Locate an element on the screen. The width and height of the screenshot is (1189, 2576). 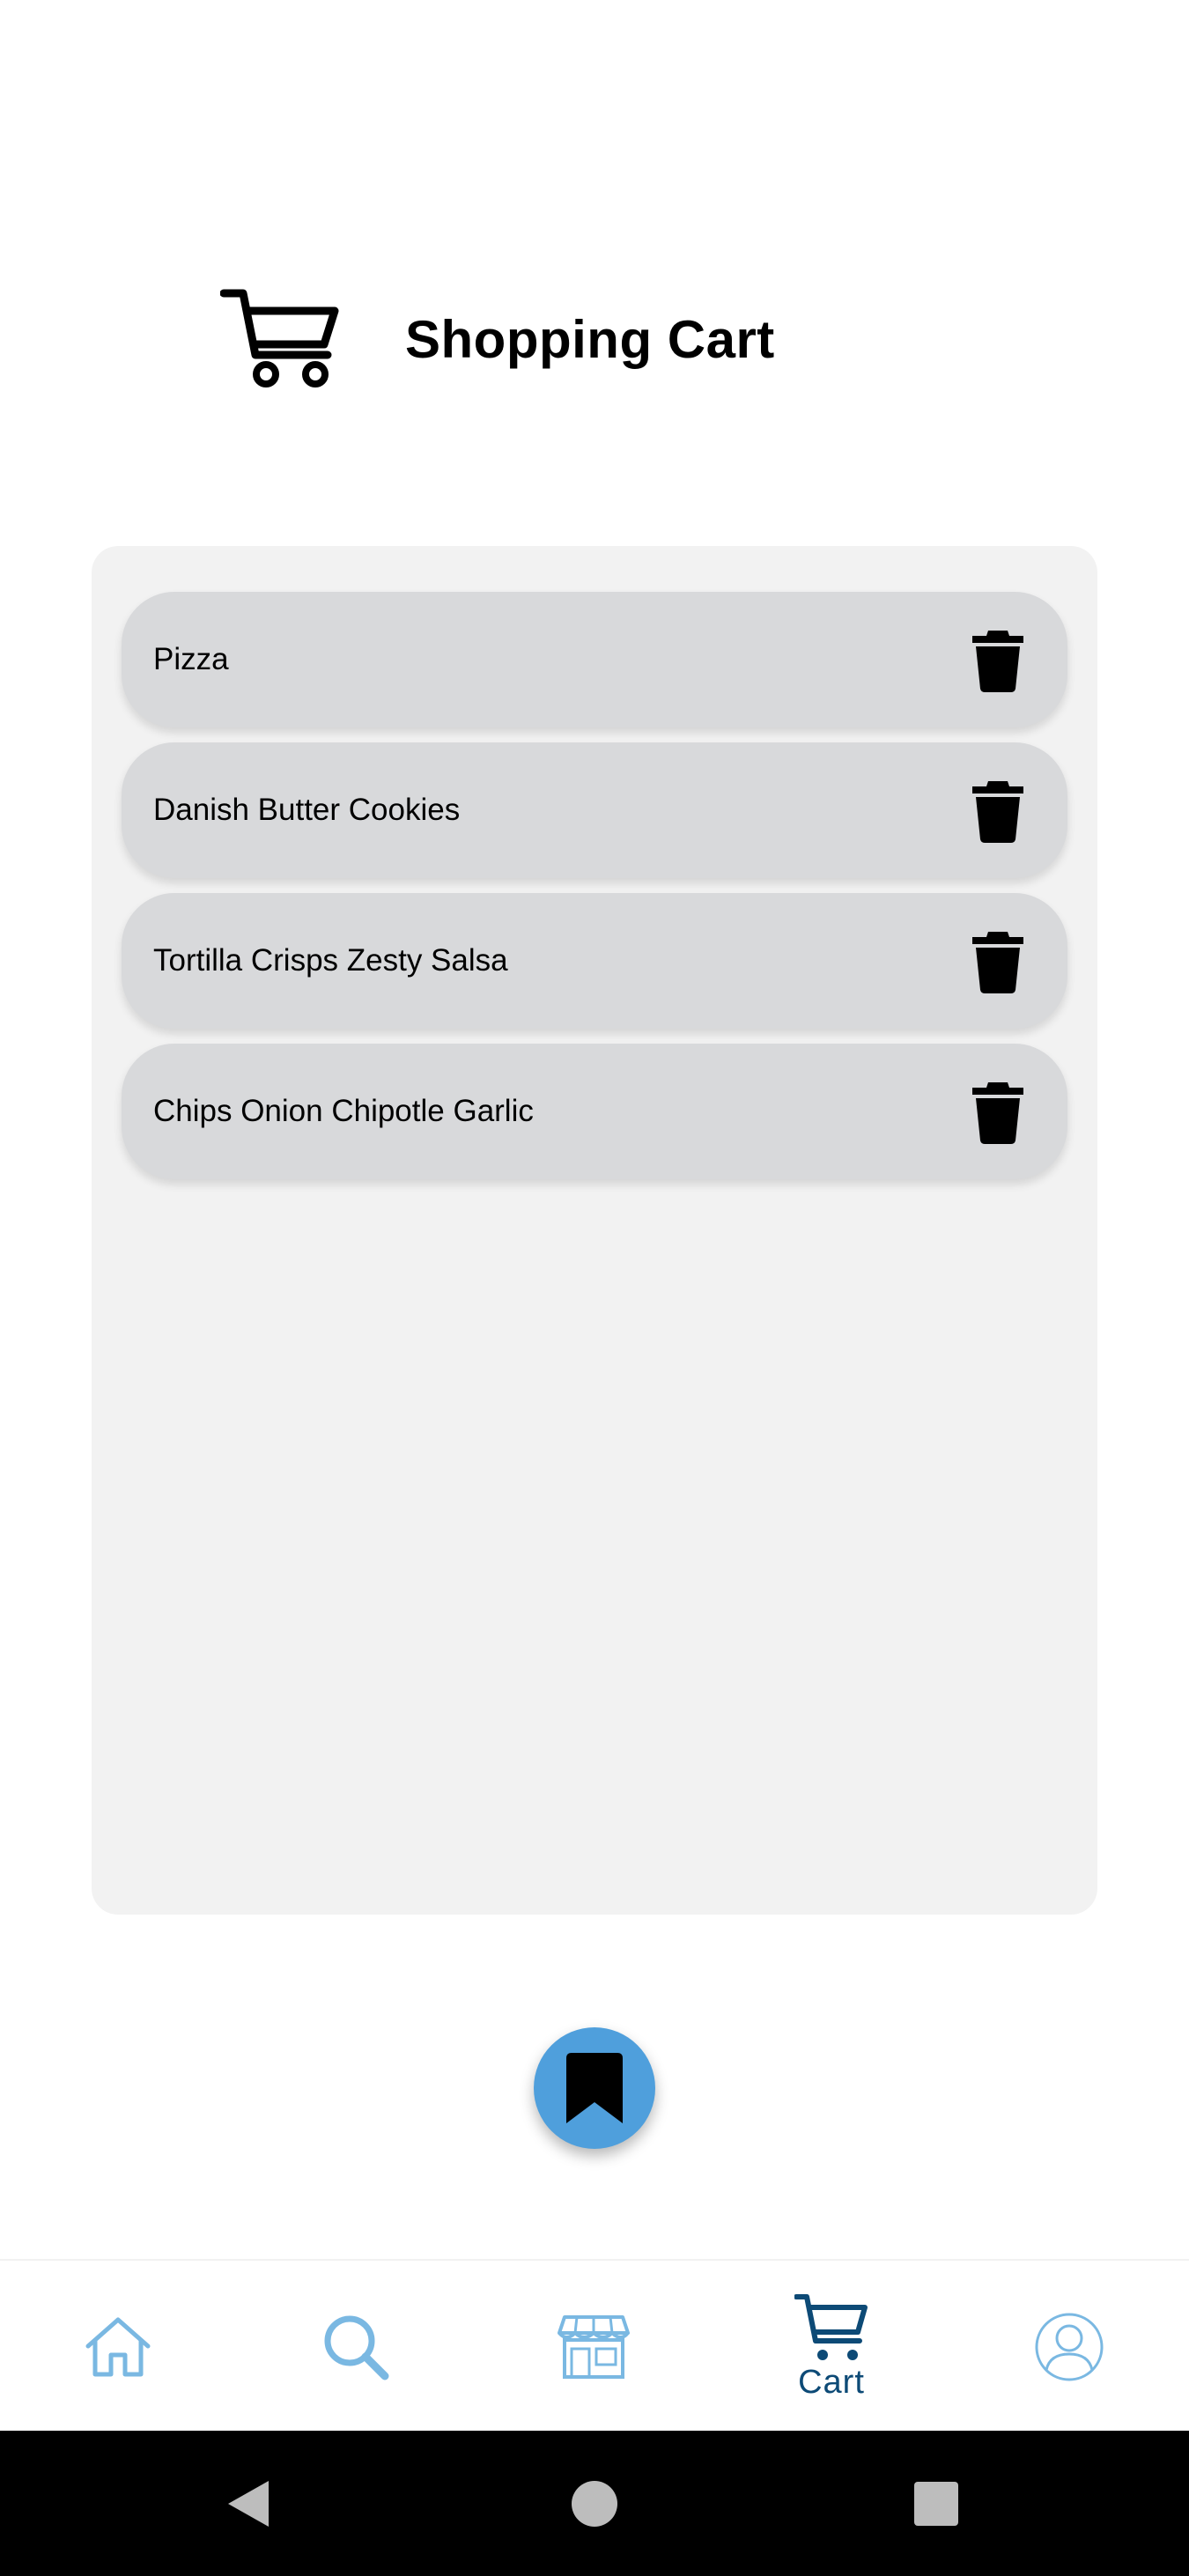
nav-item-cart: Cart is located at coordinates (831, 2346).